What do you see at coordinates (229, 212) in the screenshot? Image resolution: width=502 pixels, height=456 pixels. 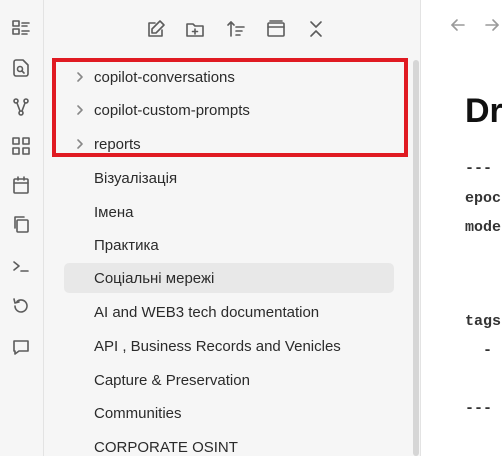 I see `file-item: Імена` at bounding box center [229, 212].